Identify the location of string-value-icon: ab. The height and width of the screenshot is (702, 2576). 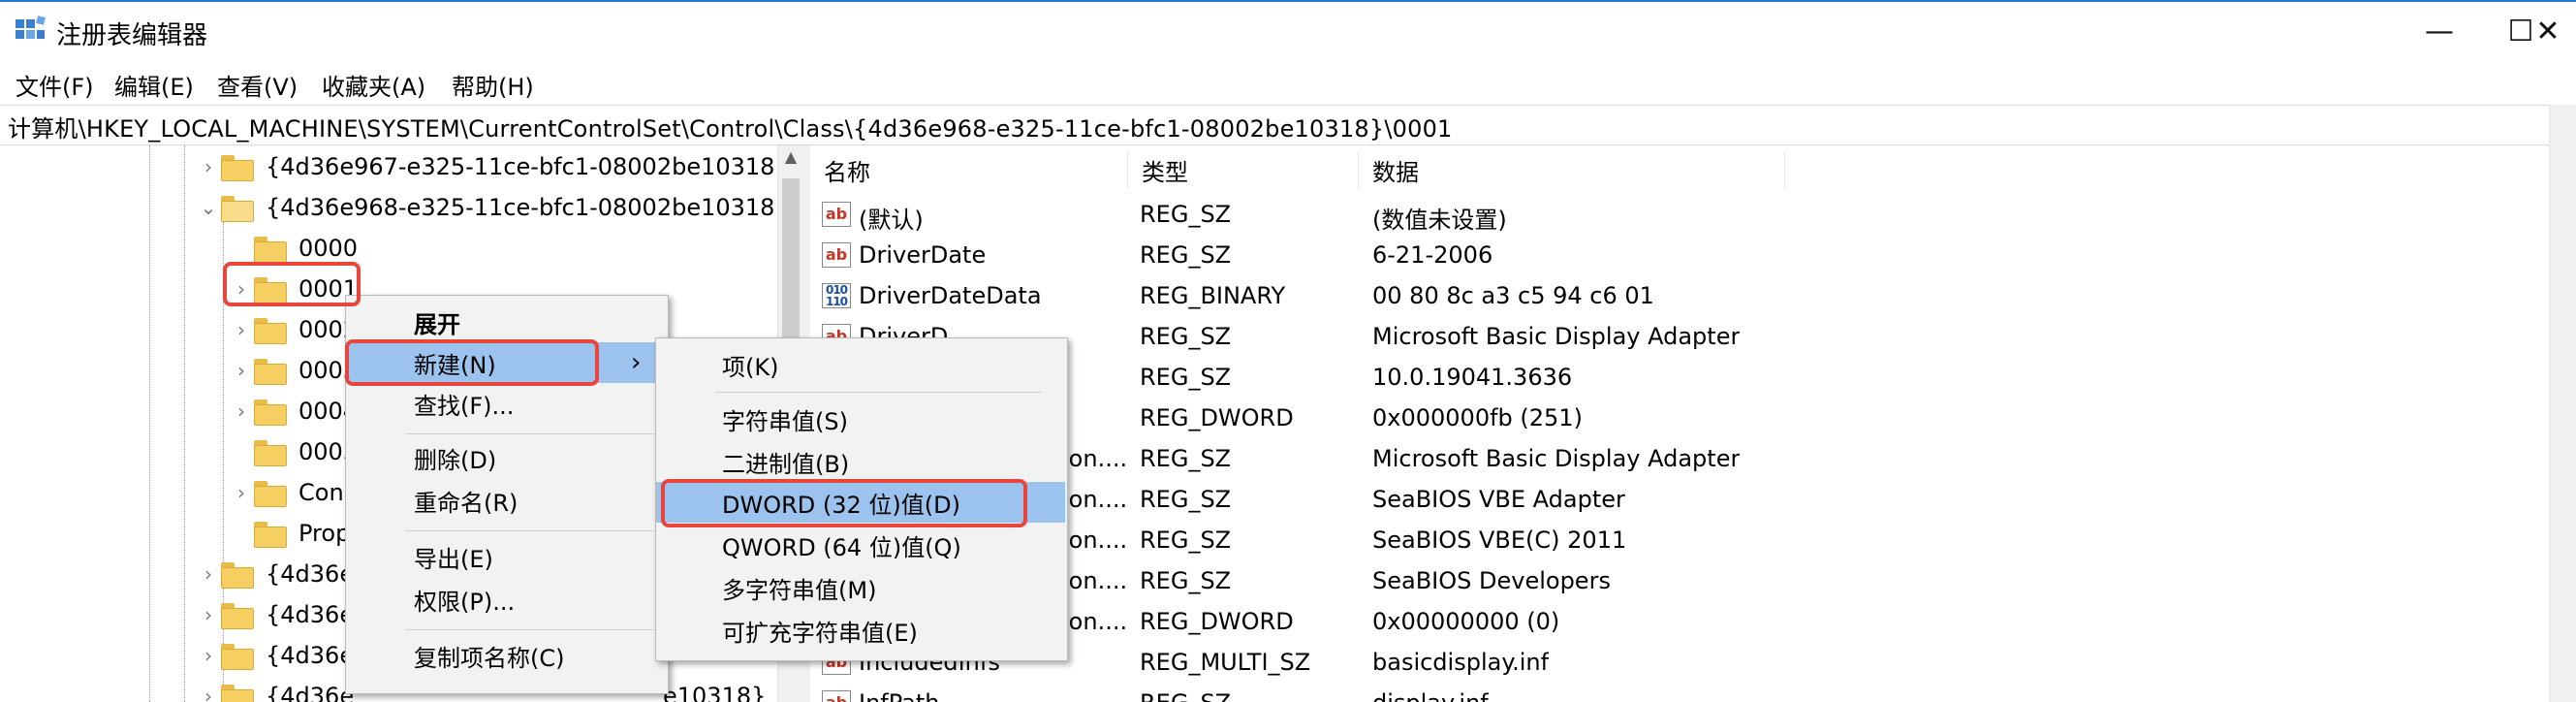
(836, 255).